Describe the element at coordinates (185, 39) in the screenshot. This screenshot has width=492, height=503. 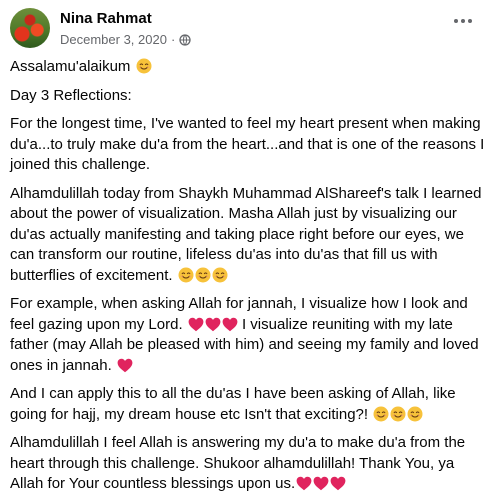
I see `globe-icon` at that location.